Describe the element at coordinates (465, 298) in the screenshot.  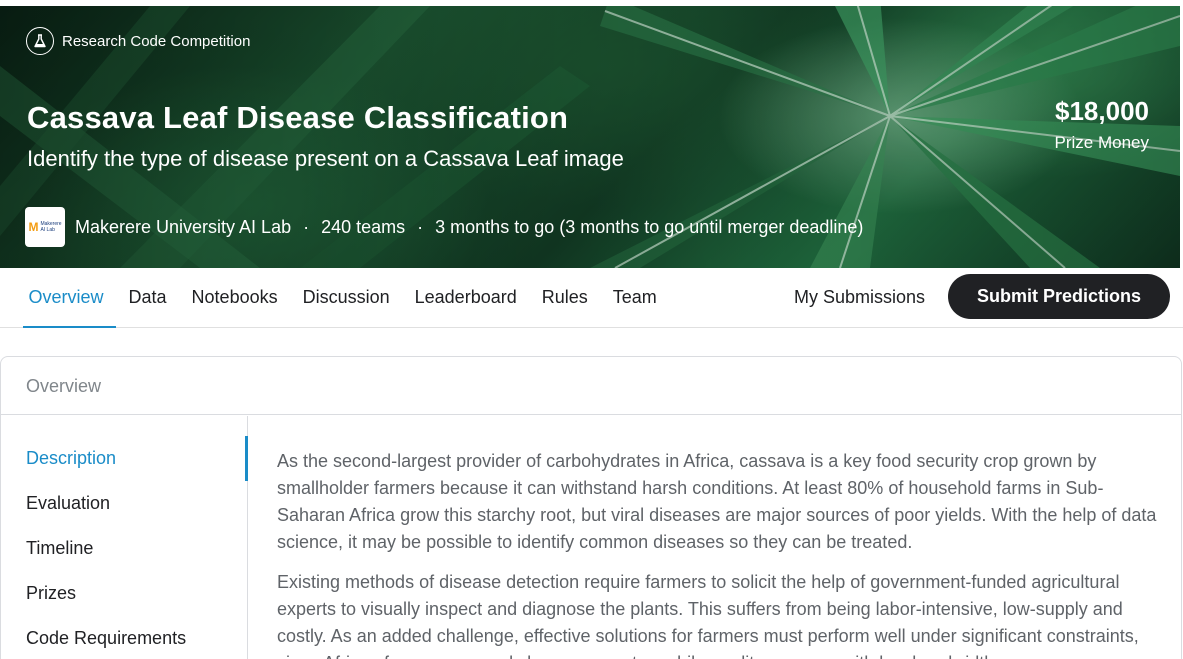
I see `tab-leaderboard: Leaderboard` at that location.